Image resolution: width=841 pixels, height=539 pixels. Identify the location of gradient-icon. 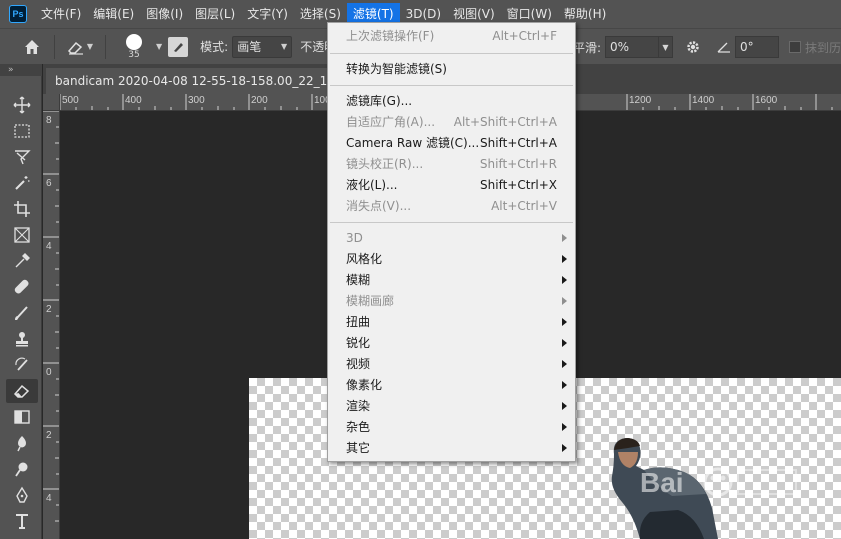
(22, 417).